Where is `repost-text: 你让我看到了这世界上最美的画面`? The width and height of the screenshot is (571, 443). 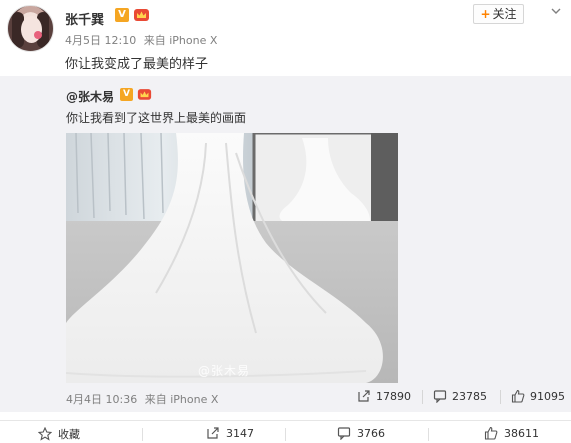 repost-text: 你让我看到了这世界上最美的画面 is located at coordinates (156, 118).